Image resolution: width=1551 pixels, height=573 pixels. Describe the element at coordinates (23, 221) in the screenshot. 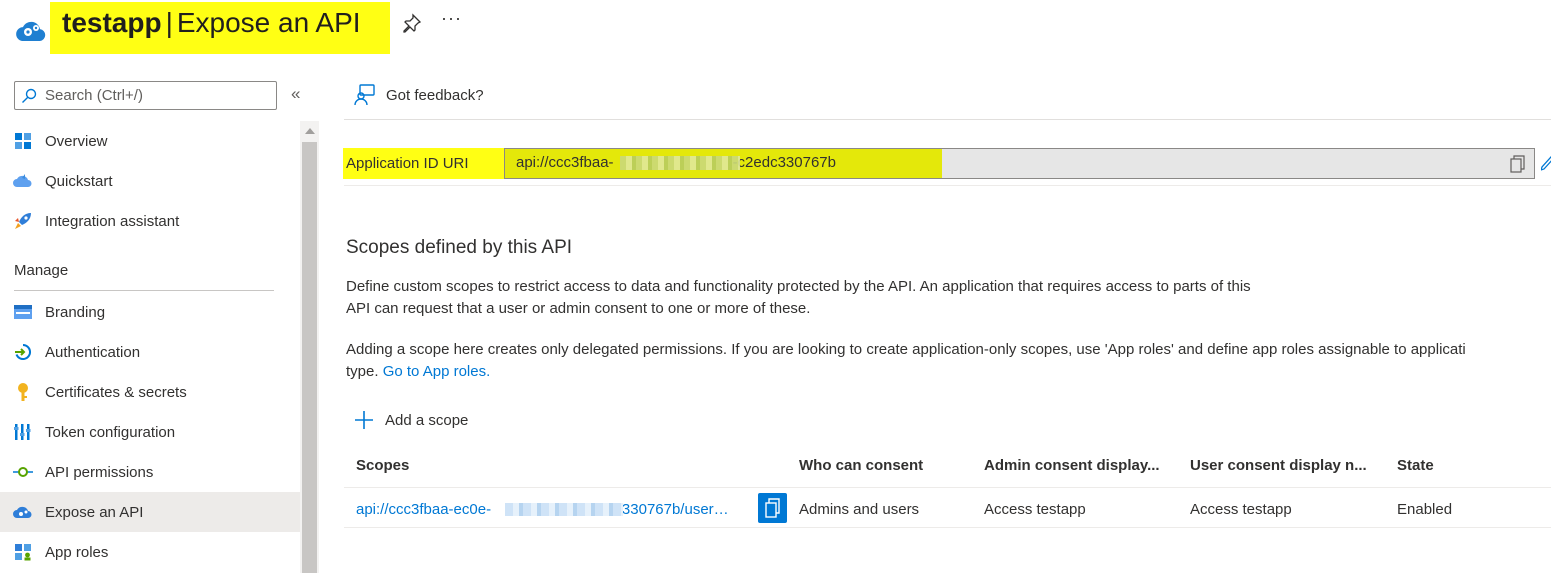

I see `rocket-icon` at that location.